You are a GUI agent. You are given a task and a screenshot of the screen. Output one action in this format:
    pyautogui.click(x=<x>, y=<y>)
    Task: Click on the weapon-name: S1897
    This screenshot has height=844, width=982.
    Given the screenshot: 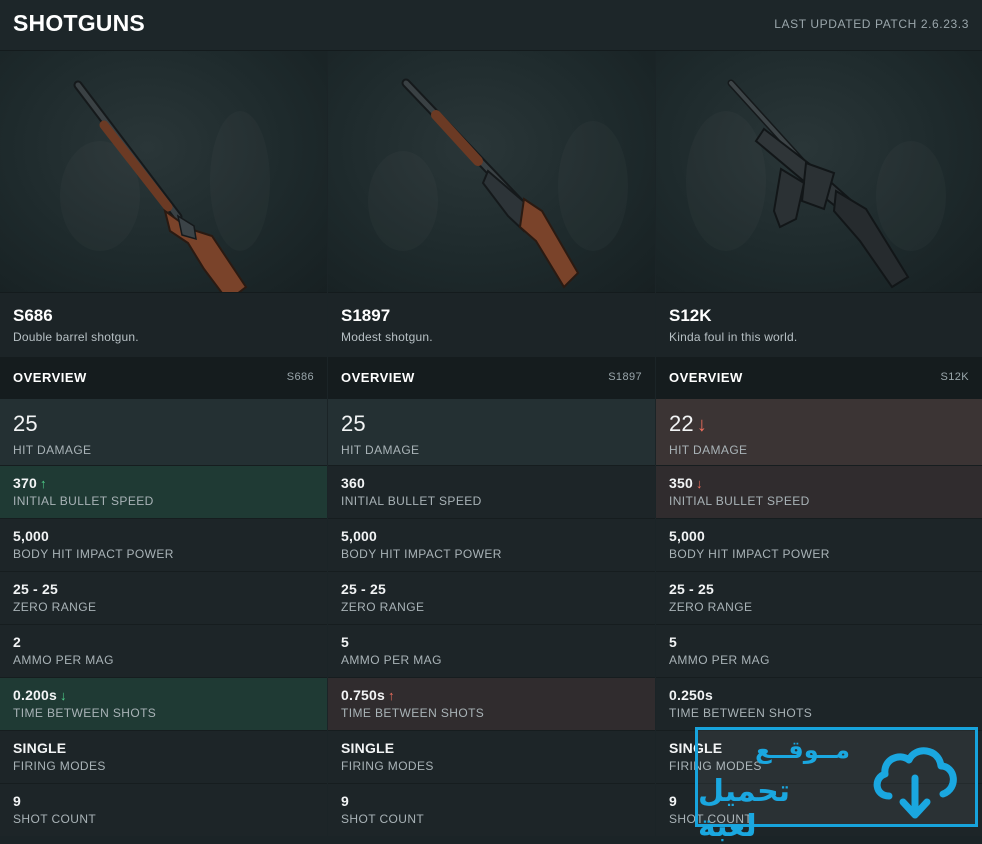 What is the action you would take?
    pyautogui.click(x=366, y=315)
    